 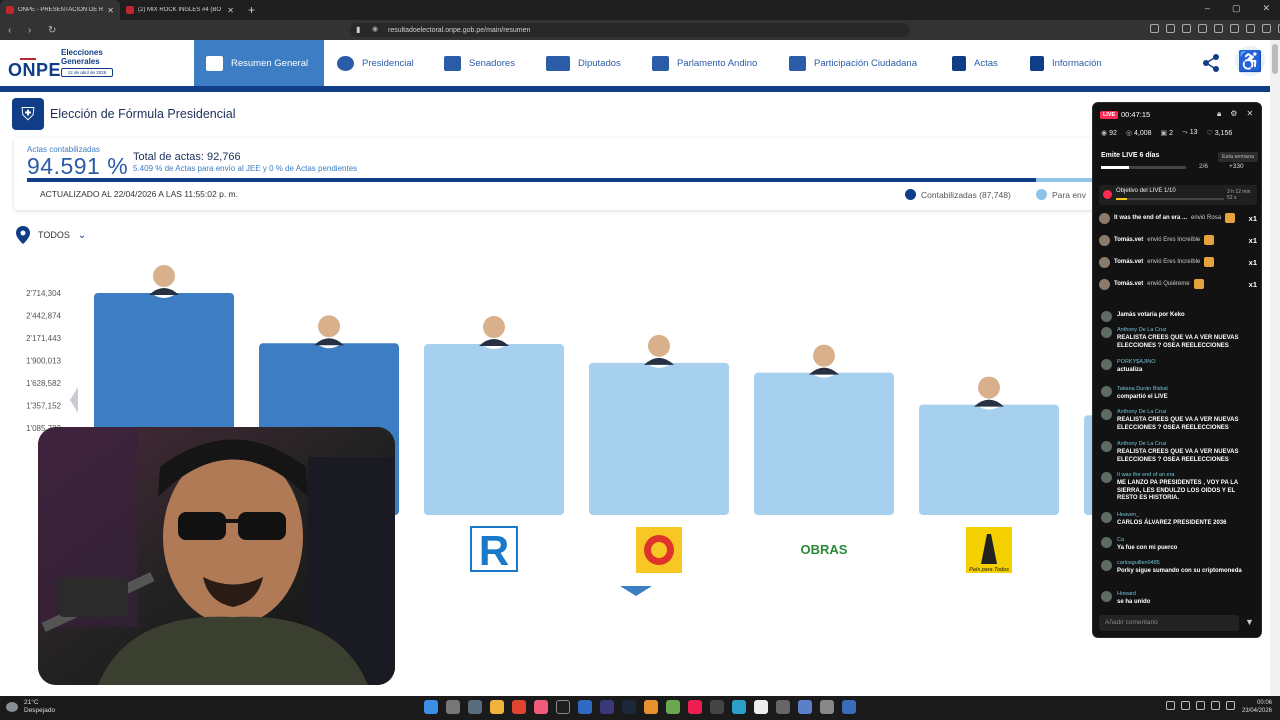 What do you see at coordinates (1254, 707) in the screenshot?
I see `taskbar-clock: 00:06 23/04/2026` at bounding box center [1254, 707].